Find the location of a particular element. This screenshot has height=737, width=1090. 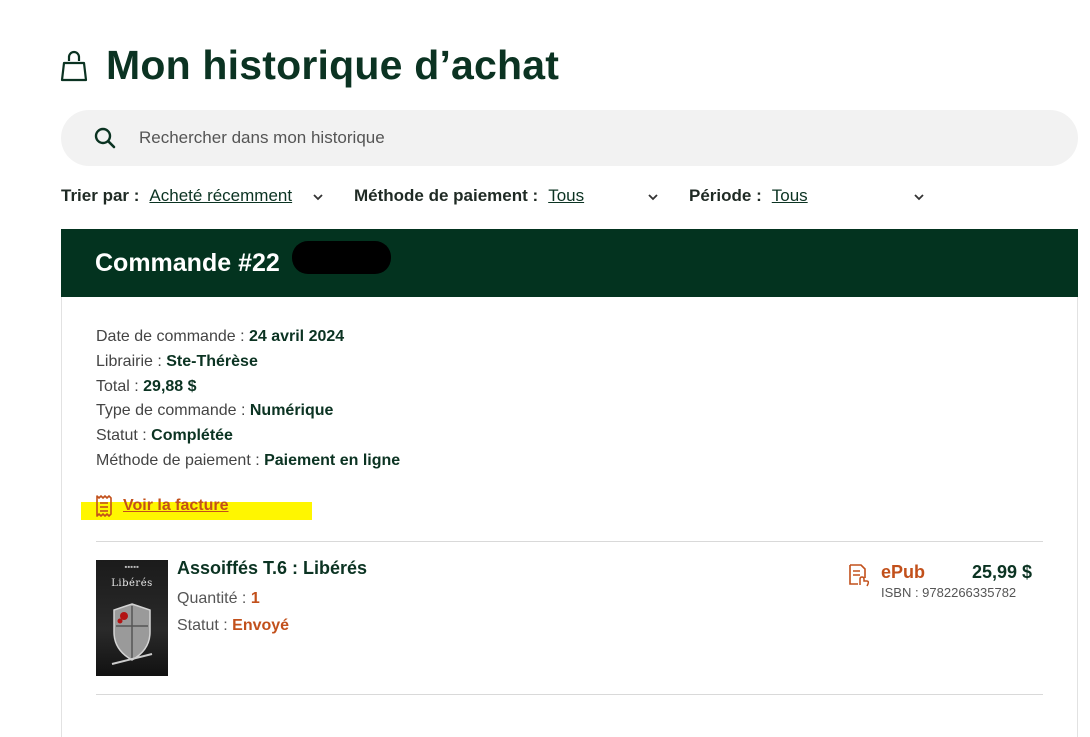

order-title: Commande #22 is located at coordinates (187, 262).